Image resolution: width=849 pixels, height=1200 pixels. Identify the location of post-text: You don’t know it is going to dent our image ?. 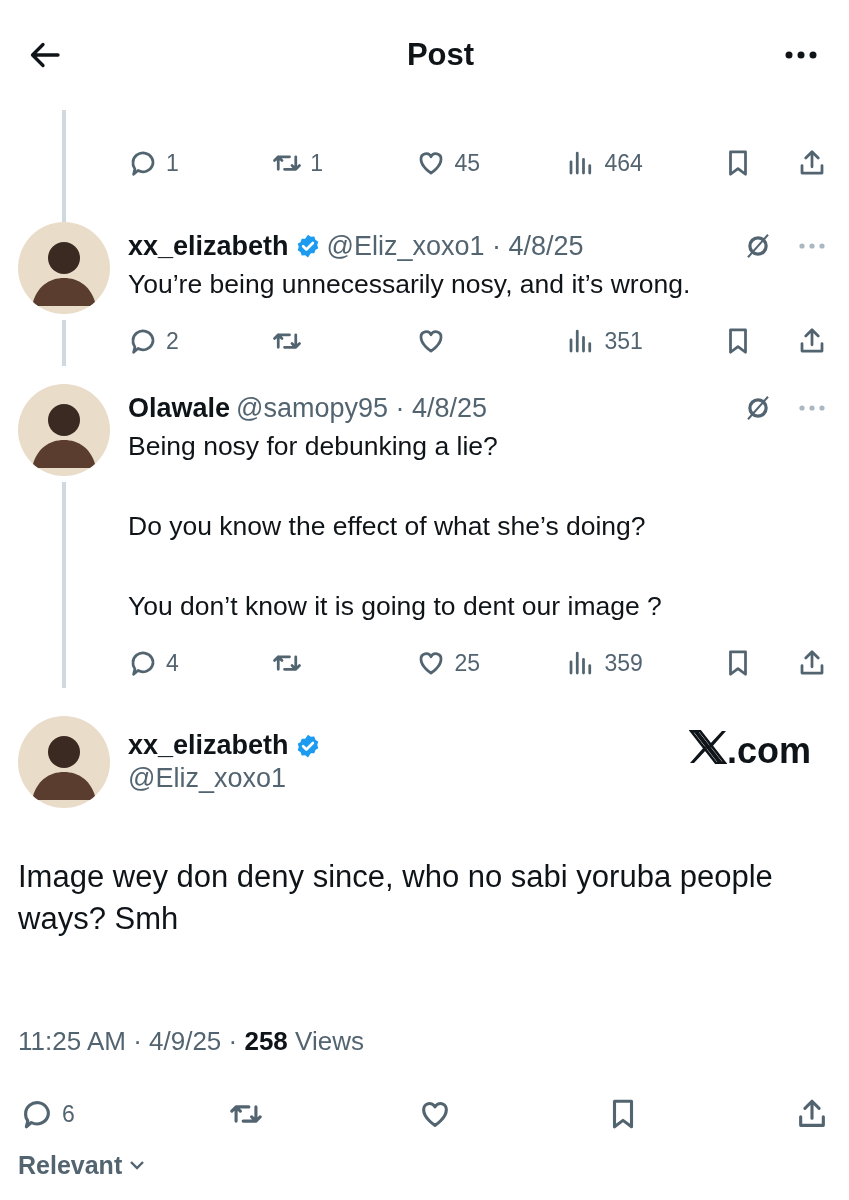
(395, 606).